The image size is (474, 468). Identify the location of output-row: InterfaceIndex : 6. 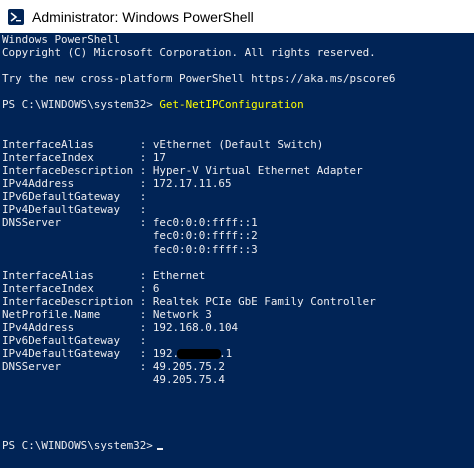
(81, 288).